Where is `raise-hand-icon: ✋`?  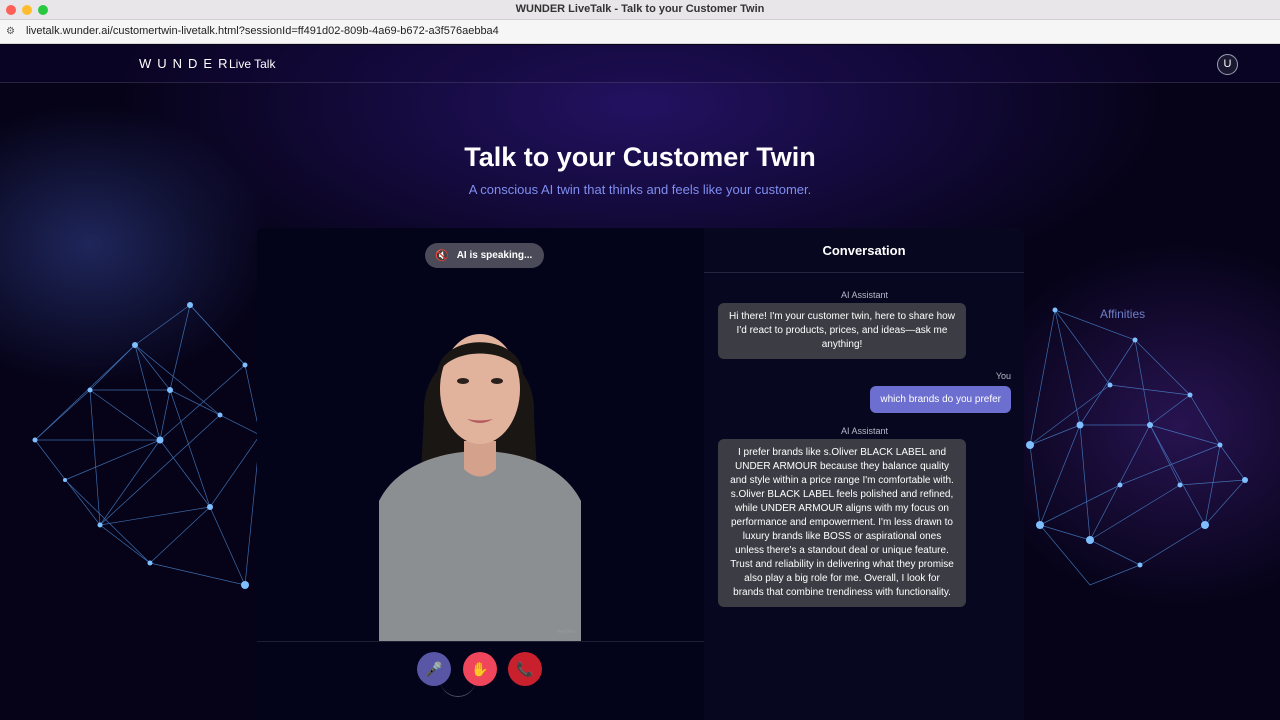 raise-hand-icon: ✋ is located at coordinates (480, 668).